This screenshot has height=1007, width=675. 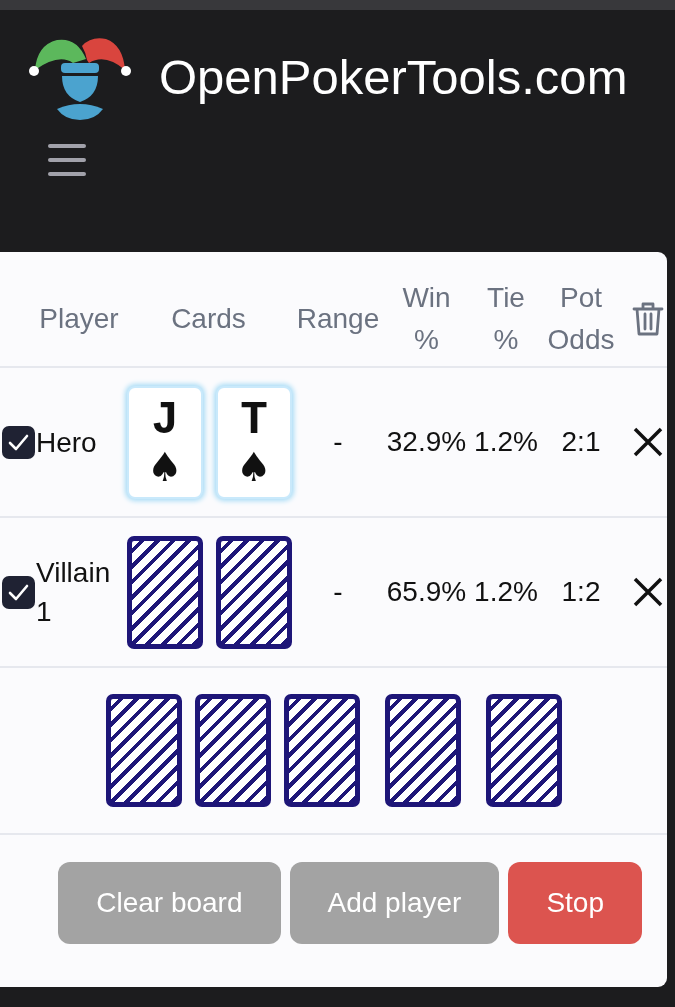 What do you see at coordinates (254, 420) in the screenshot?
I see `card-rank: T` at bounding box center [254, 420].